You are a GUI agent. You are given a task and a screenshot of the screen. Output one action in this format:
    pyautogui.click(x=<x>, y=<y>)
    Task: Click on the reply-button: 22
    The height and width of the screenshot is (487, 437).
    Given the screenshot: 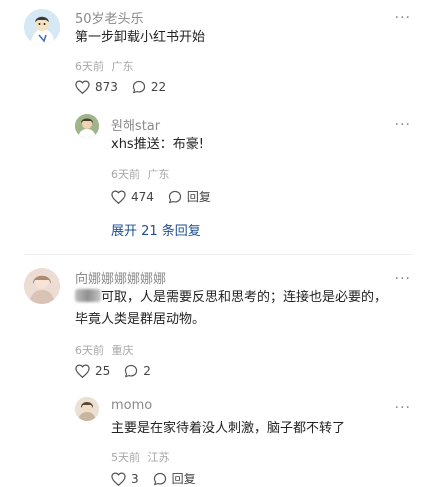 What is the action you would take?
    pyautogui.click(x=149, y=87)
    